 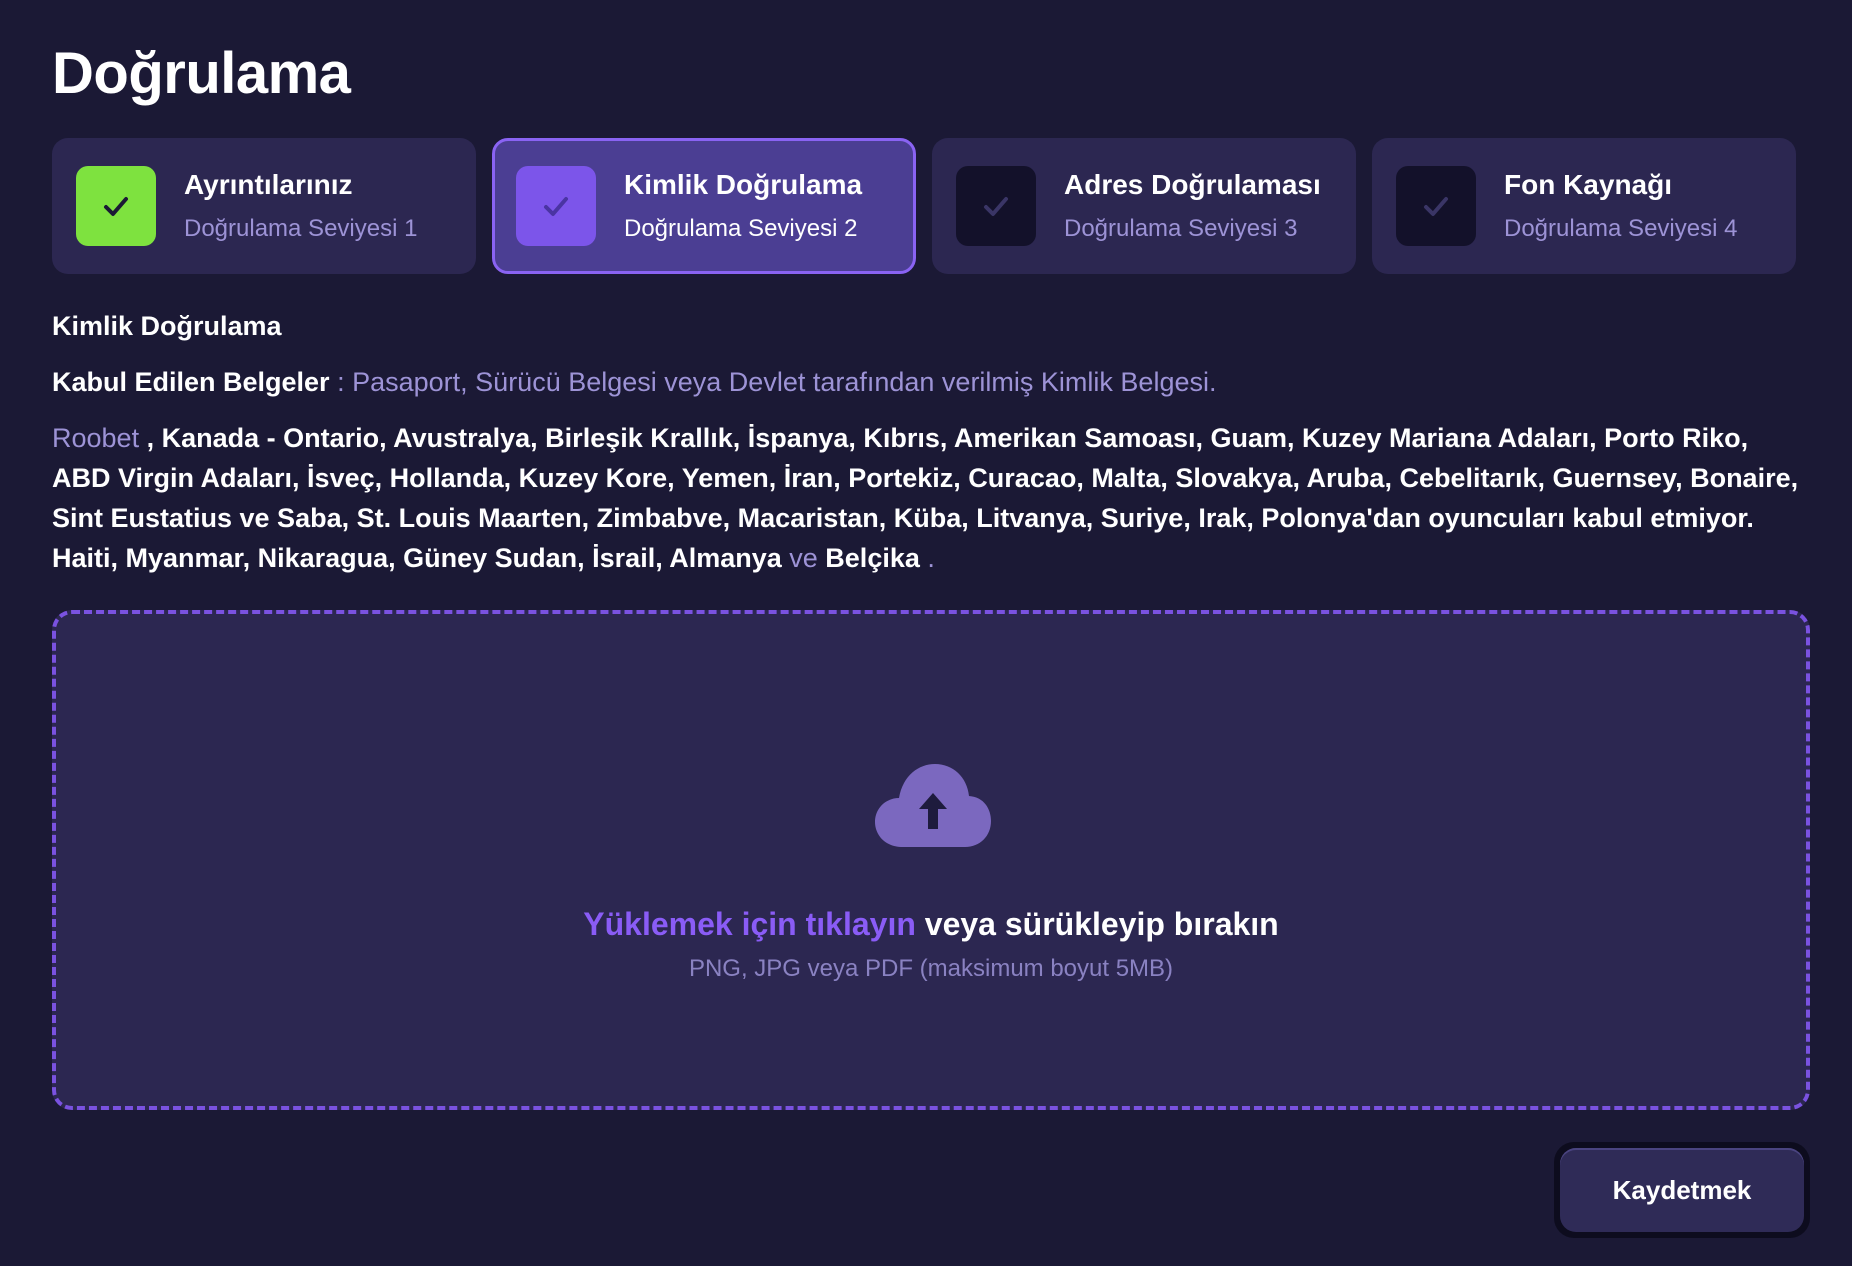 What do you see at coordinates (704, 206) in the screenshot?
I see `step-identity: Kimlik Doğrulama Doğrulama Seviyesi 2` at bounding box center [704, 206].